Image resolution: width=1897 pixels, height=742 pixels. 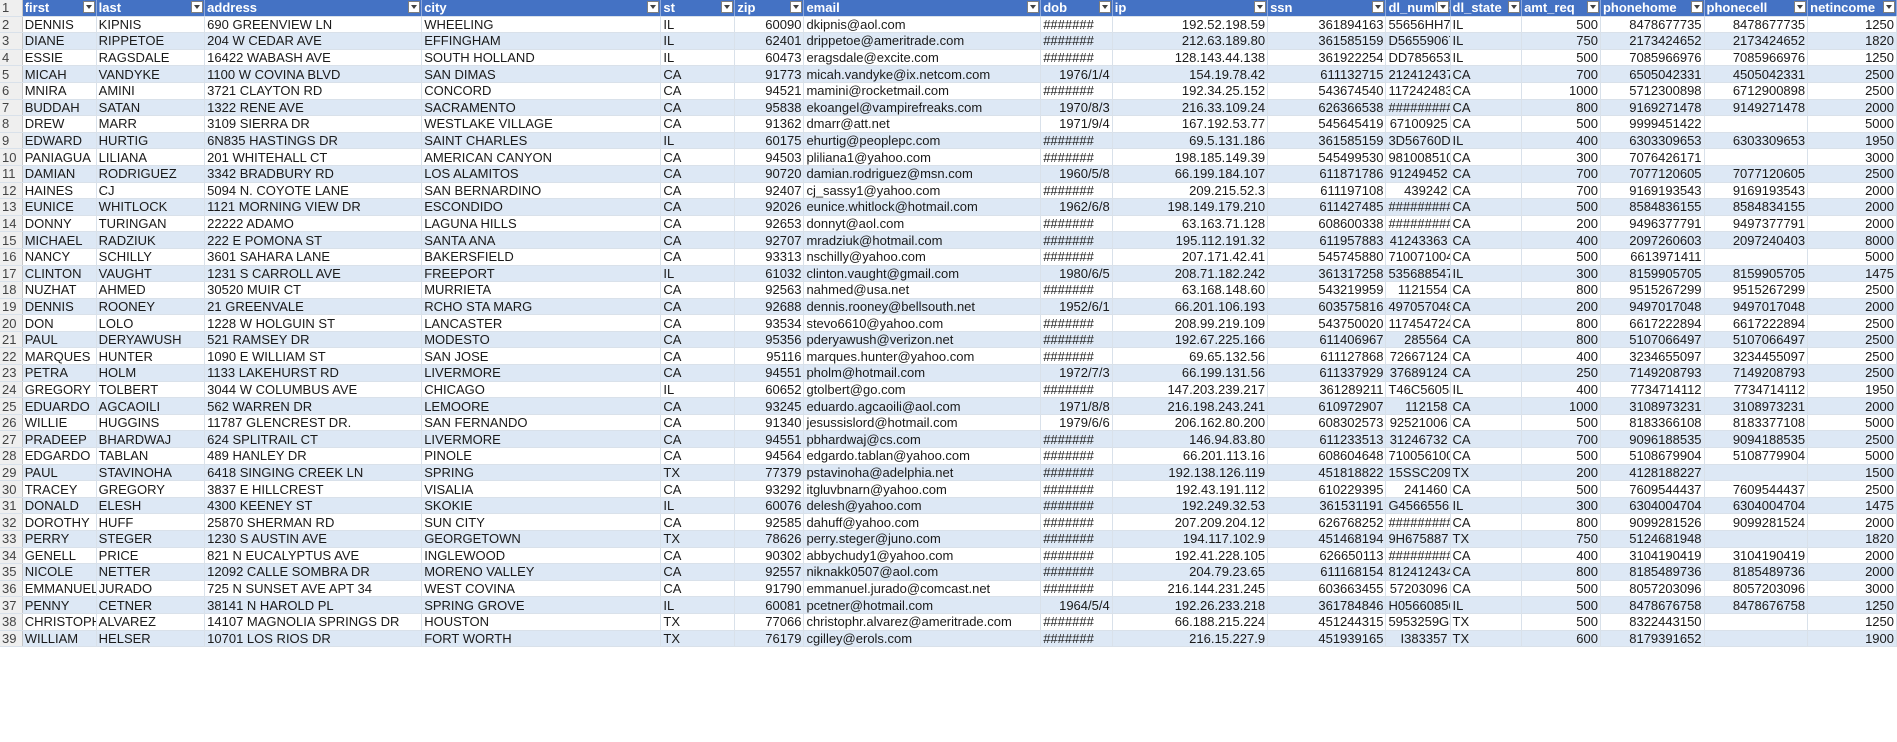 I want to click on cell-first: NICOLE, so click(x=59, y=572).